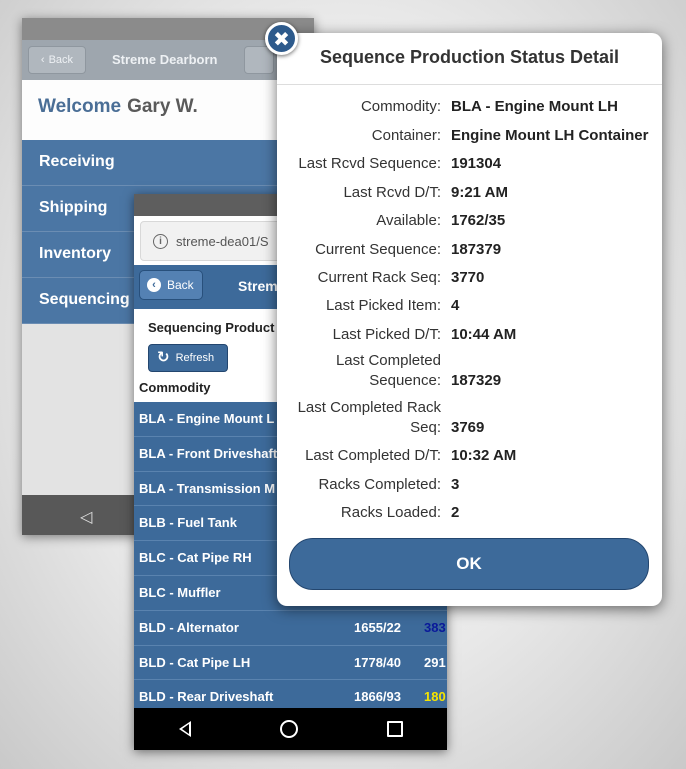 The image size is (686, 769). Describe the element at coordinates (534, 106) in the screenshot. I see `field-value: BLA - Engine Mount LH` at that location.